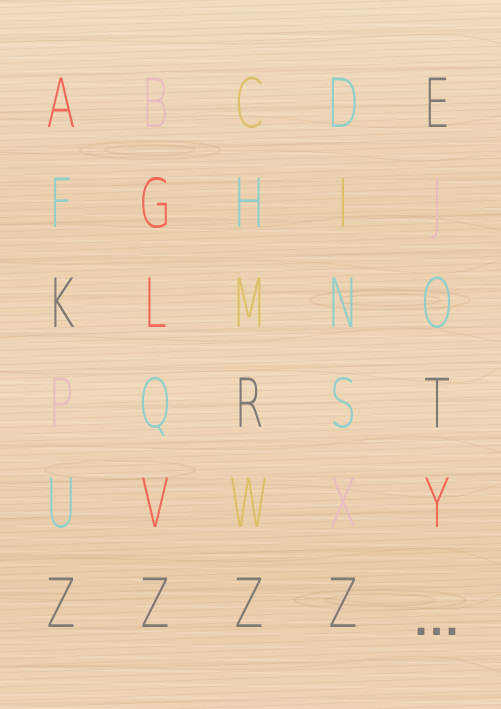 The height and width of the screenshot is (709, 501). What do you see at coordinates (61, 204) in the screenshot?
I see `letter-f: F` at bounding box center [61, 204].